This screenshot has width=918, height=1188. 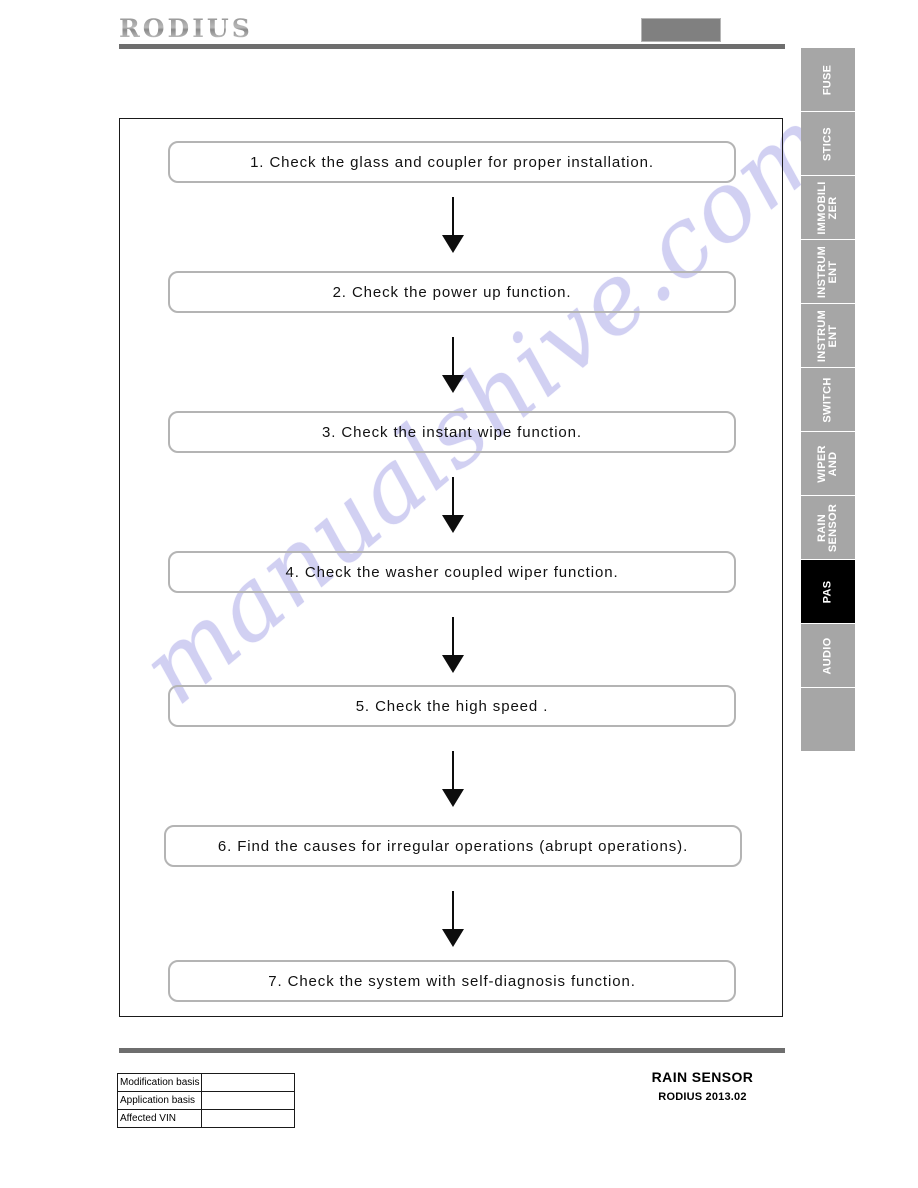 I want to click on revision-value-application-basis, so click(x=248, y=1100).